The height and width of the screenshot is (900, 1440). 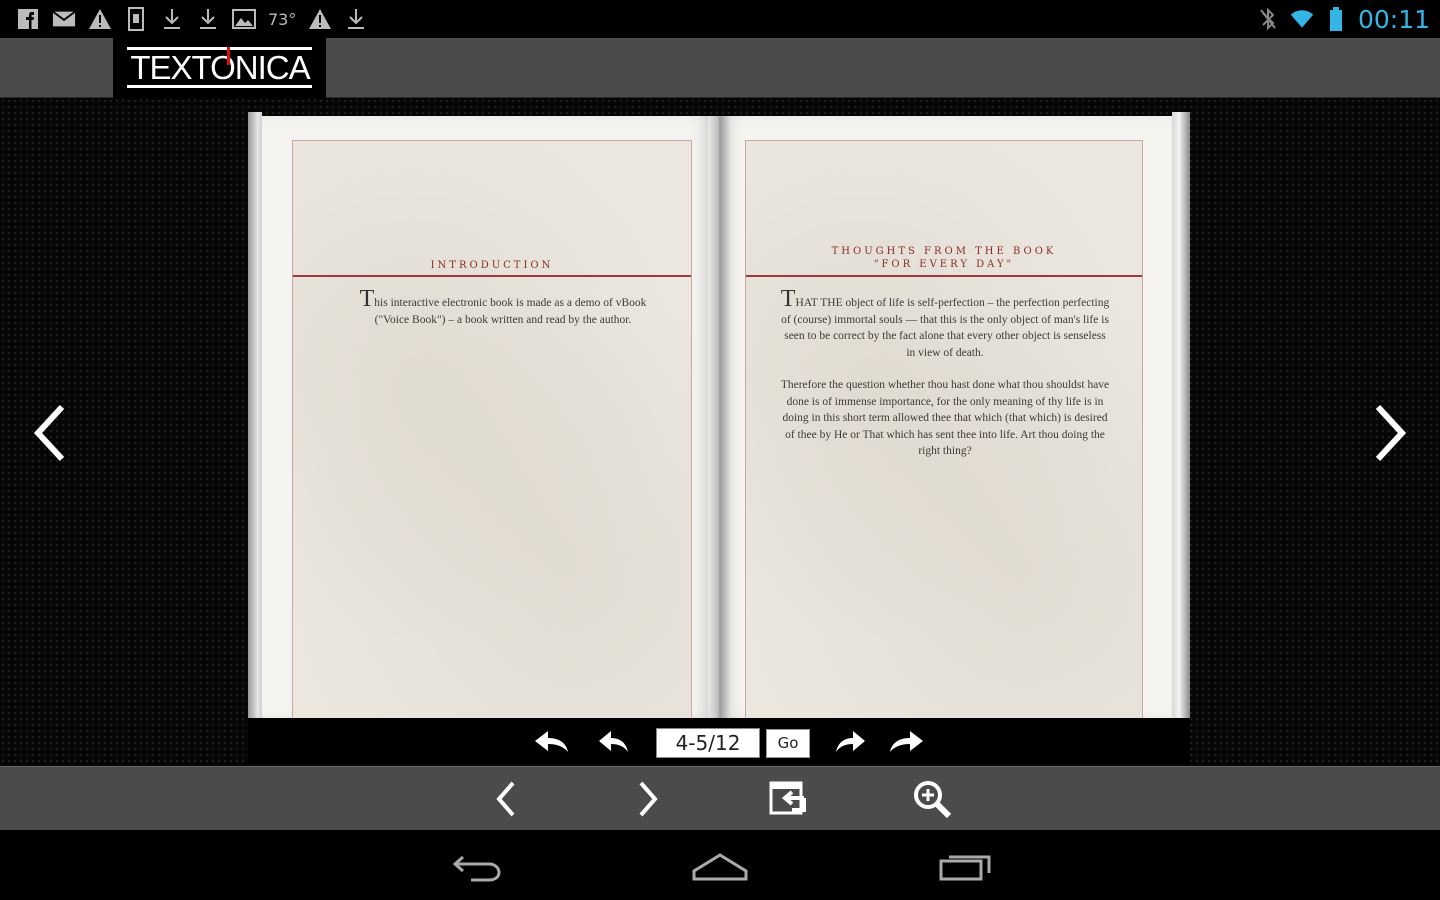 What do you see at coordinates (932, 799) in the screenshot?
I see `zoom-in-button` at bounding box center [932, 799].